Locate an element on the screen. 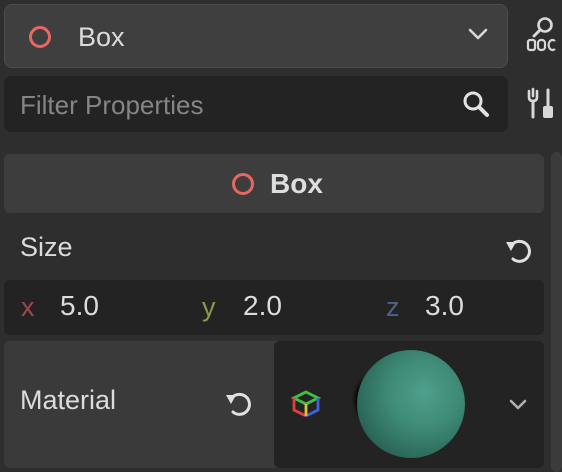 The height and width of the screenshot is (472, 562). tools-icon is located at coordinates (542, 103).